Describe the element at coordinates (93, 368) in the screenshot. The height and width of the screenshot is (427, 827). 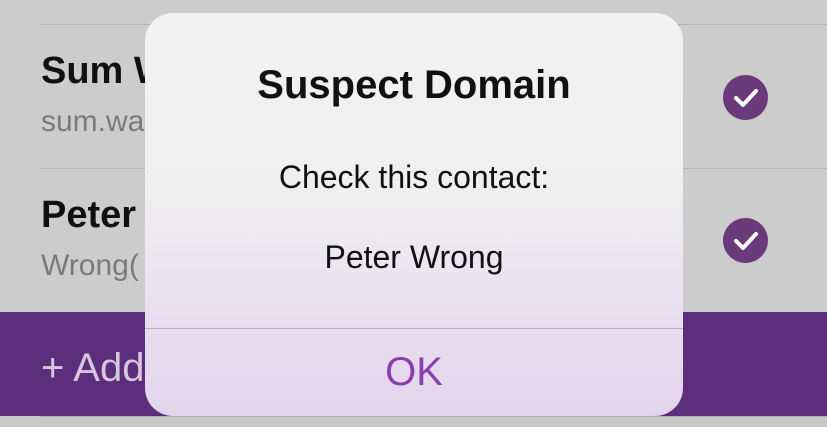
I see `add-contact-label: + Add` at that location.